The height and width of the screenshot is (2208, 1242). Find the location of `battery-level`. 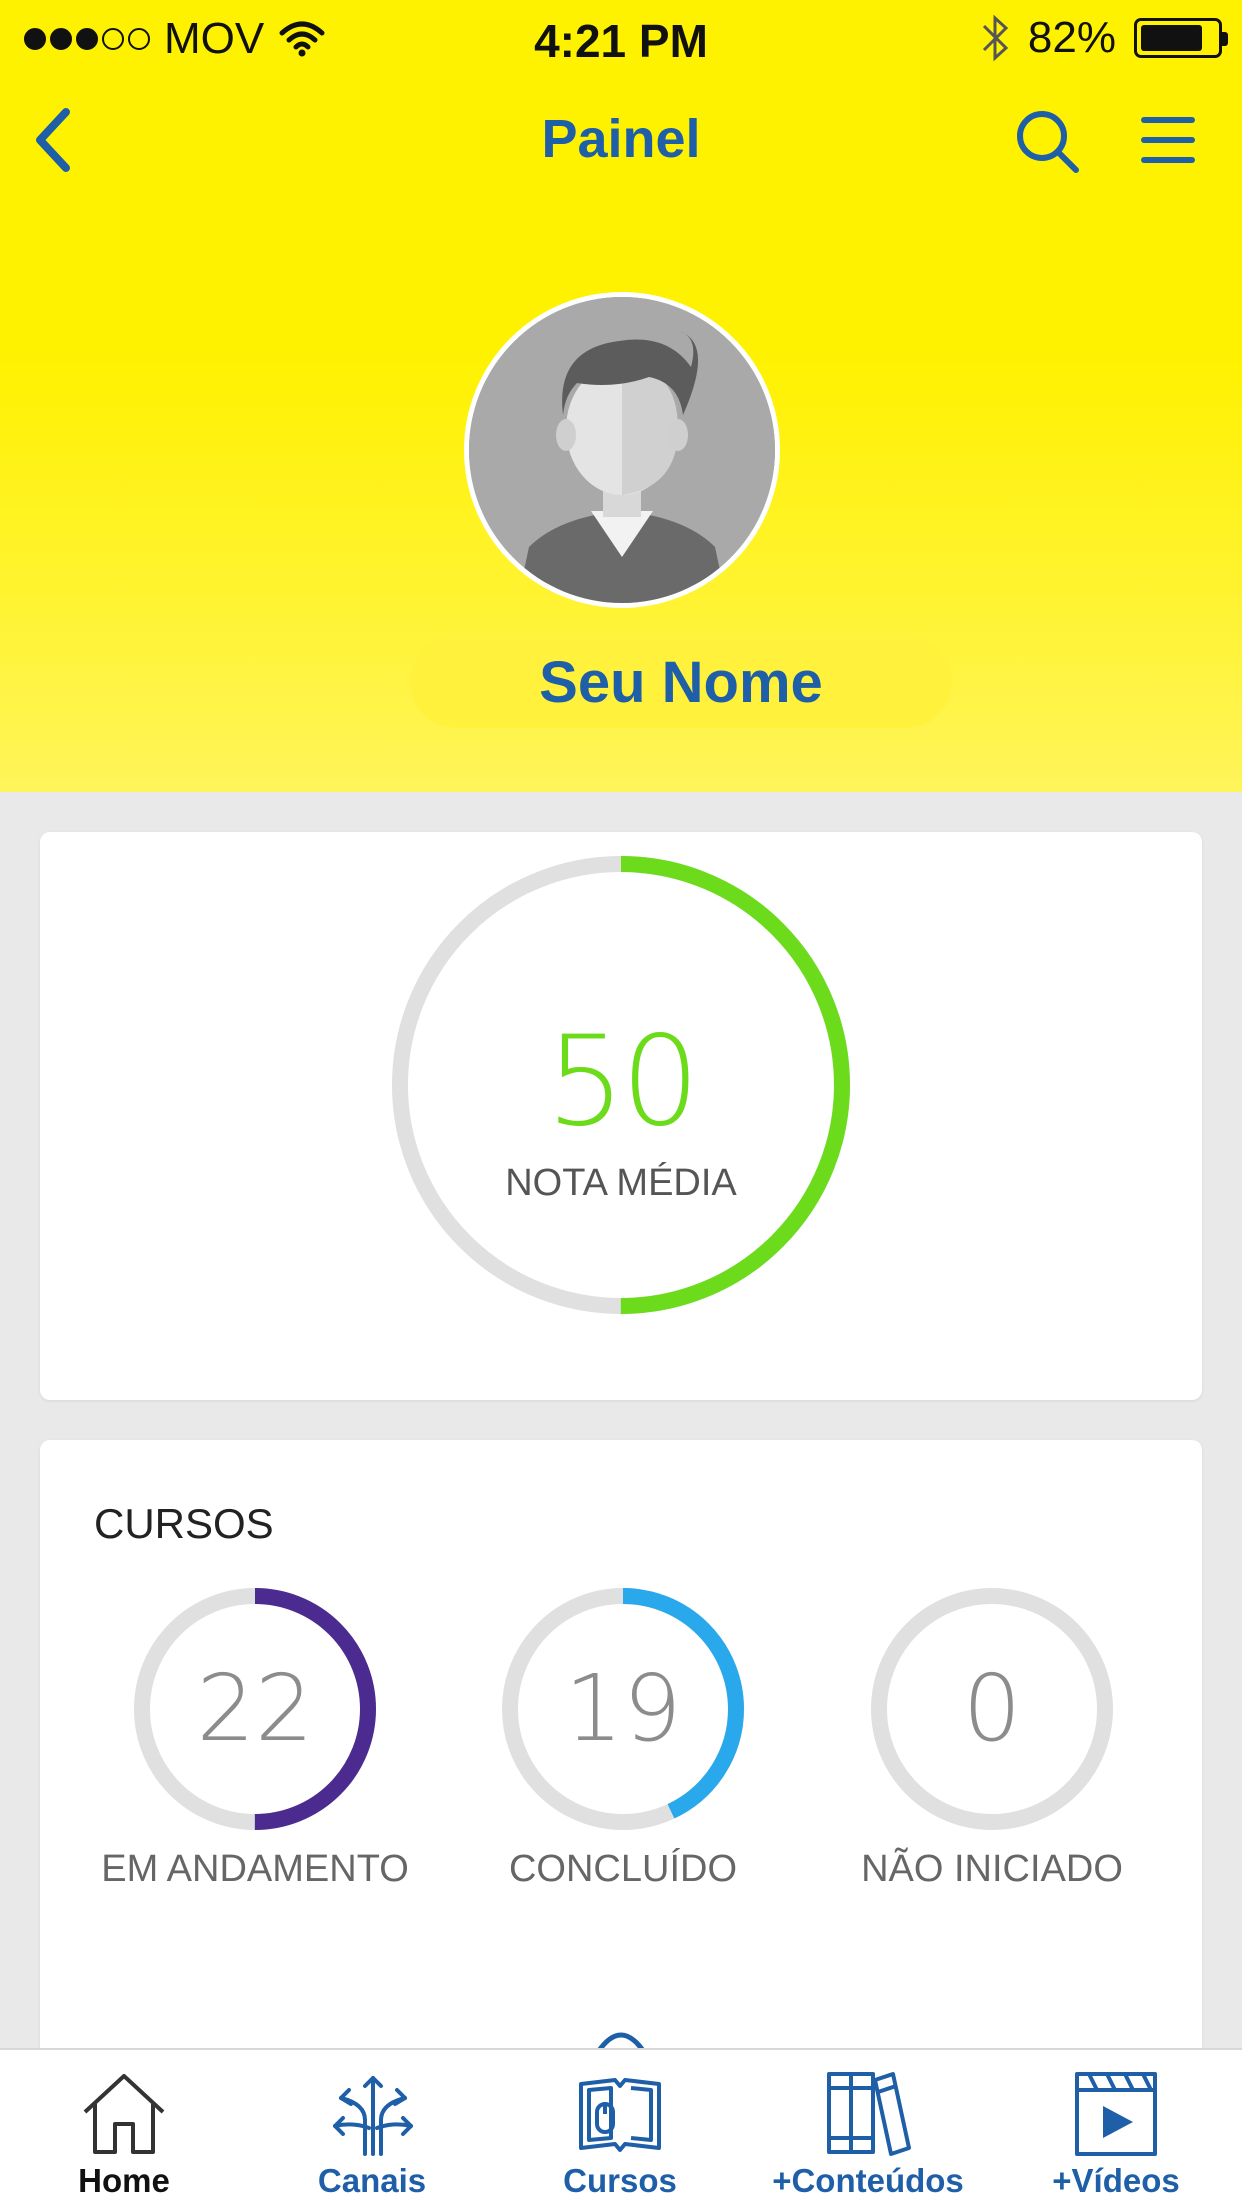

battery-level is located at coordinates (1171, 38).